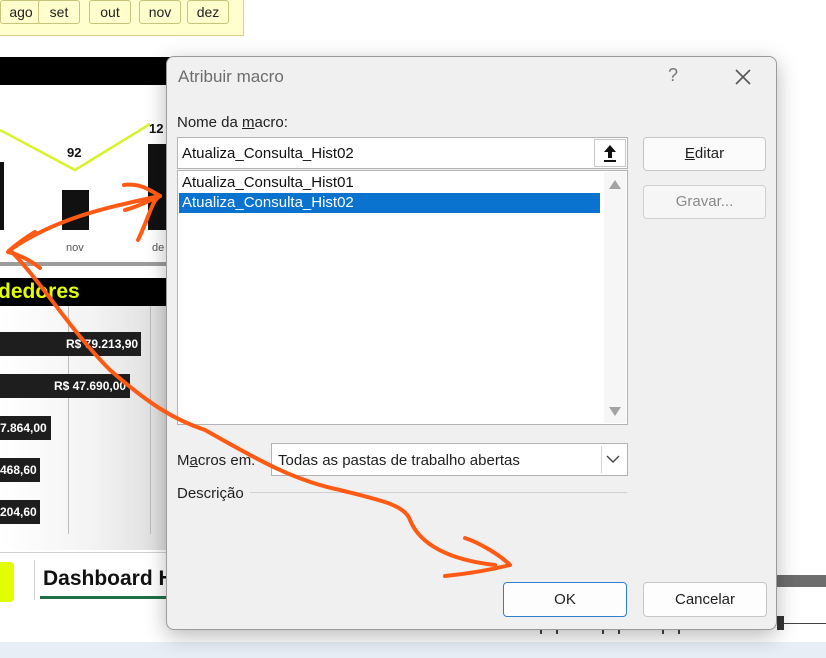 The image size is (826, 658). I want to click on close-icon, so click(743, 77).